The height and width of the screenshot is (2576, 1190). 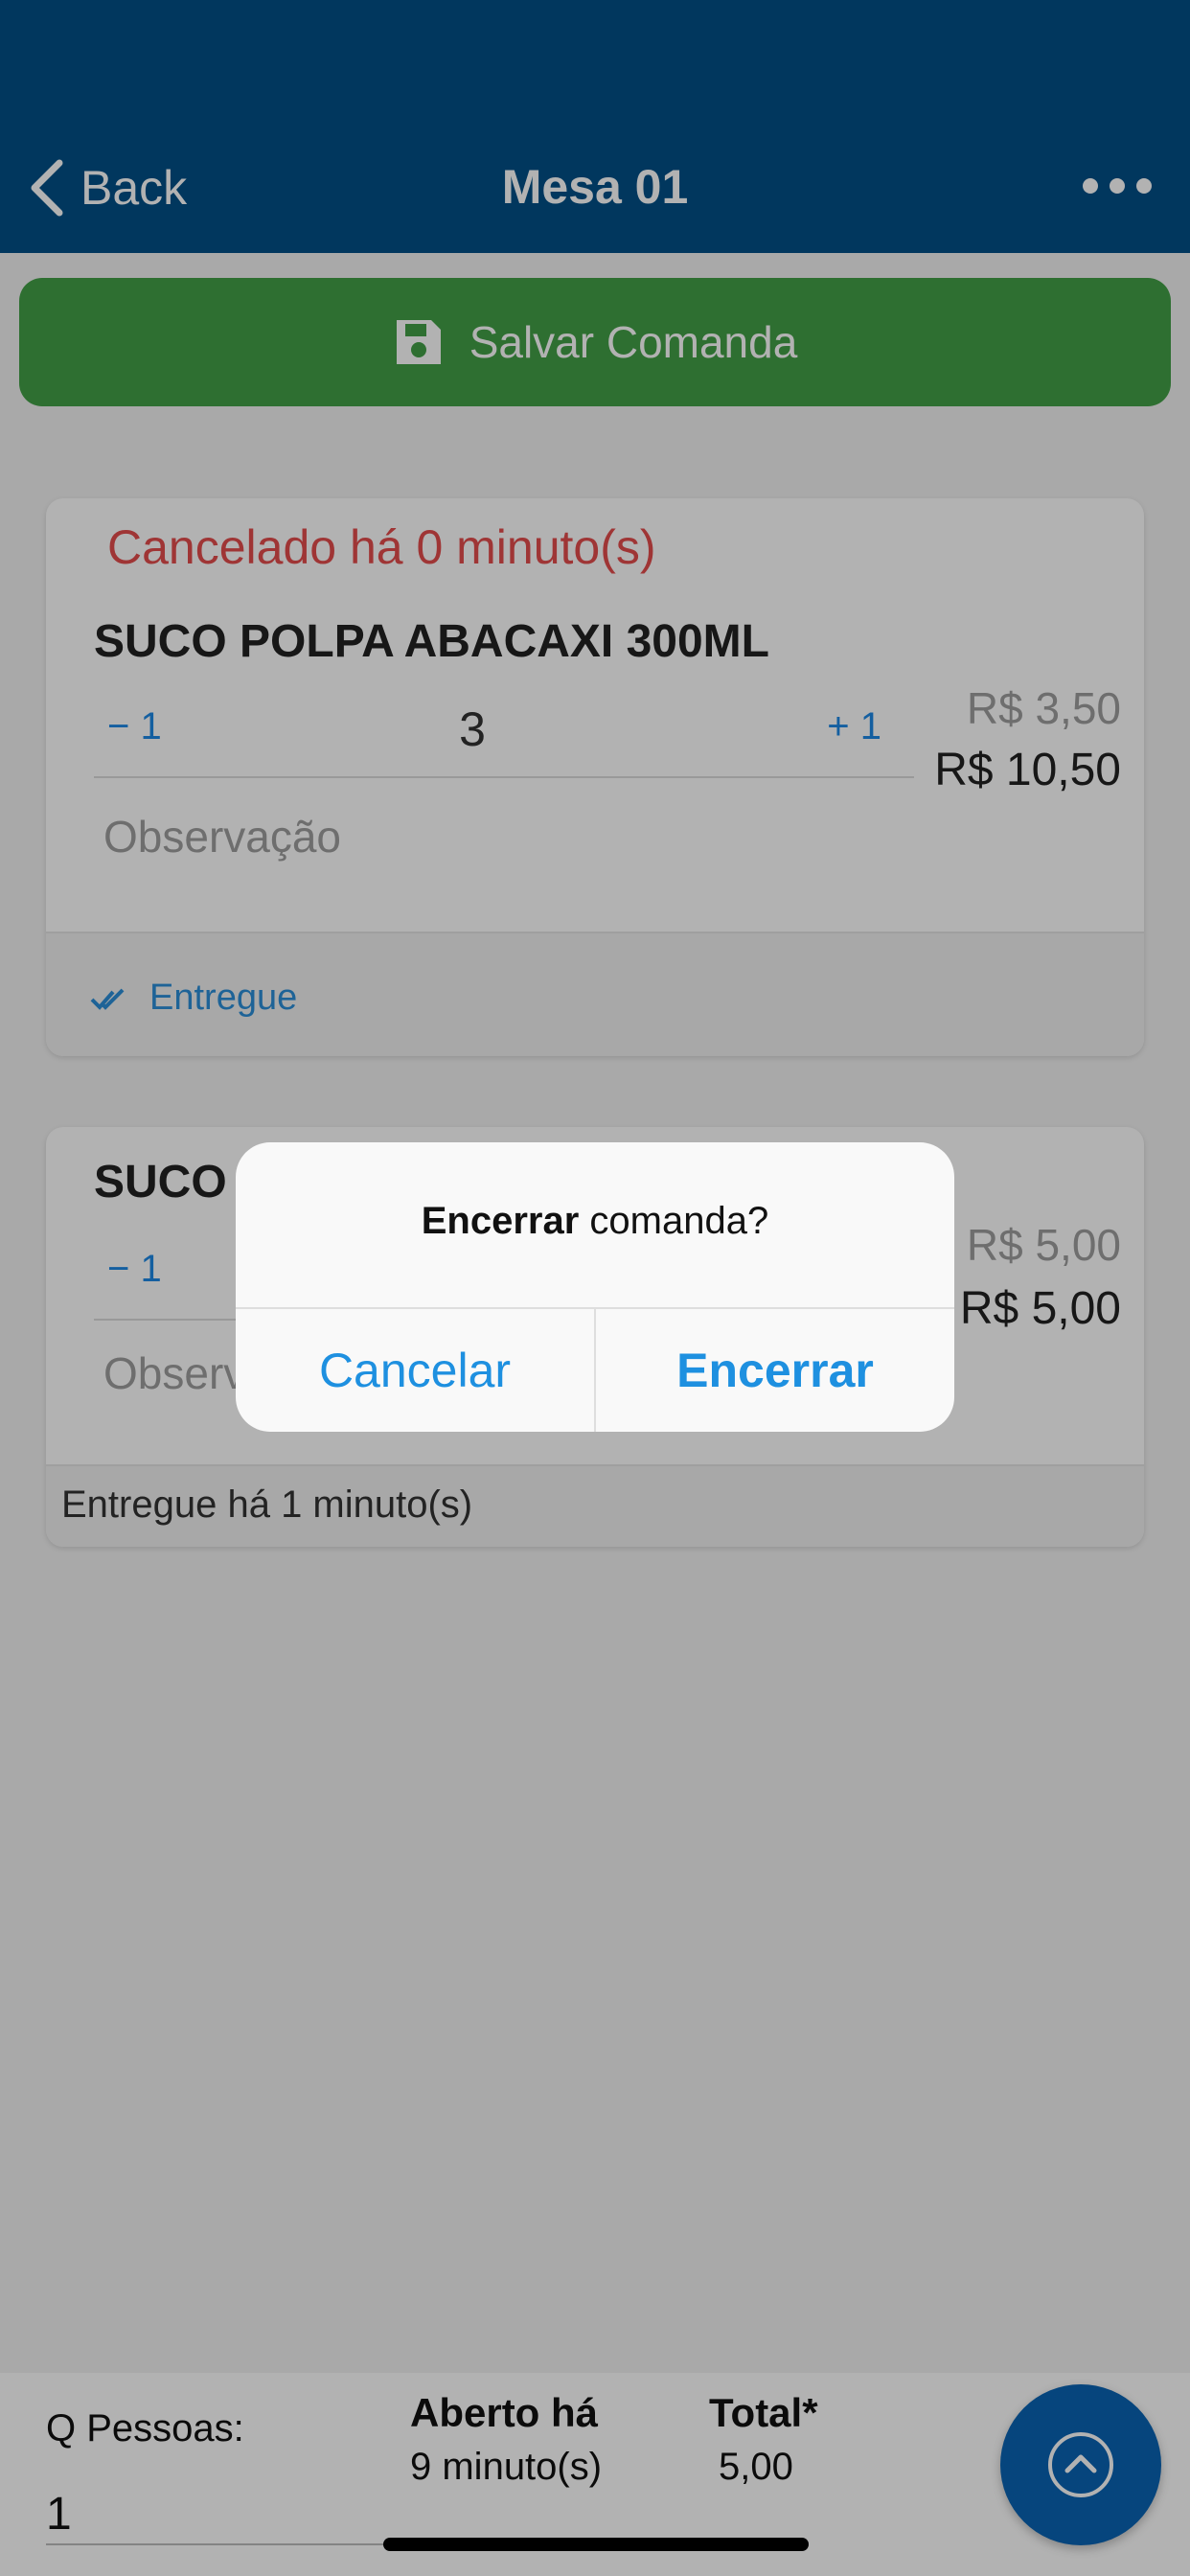 What do you see at coordinates (500, 1221) in the screenshot?
I see `dialog-message-bold: Encerrar` at bounding box center [500, 1221].